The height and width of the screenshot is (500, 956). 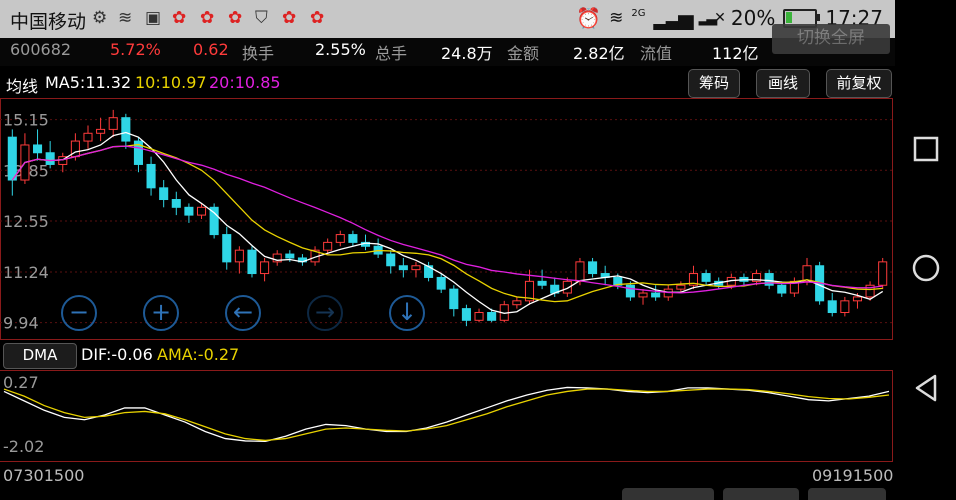 What do you see at coordinates (26, 221) in the screenshot?
I see `price-tick-label: 12.55` at bounding box center [26, 221].